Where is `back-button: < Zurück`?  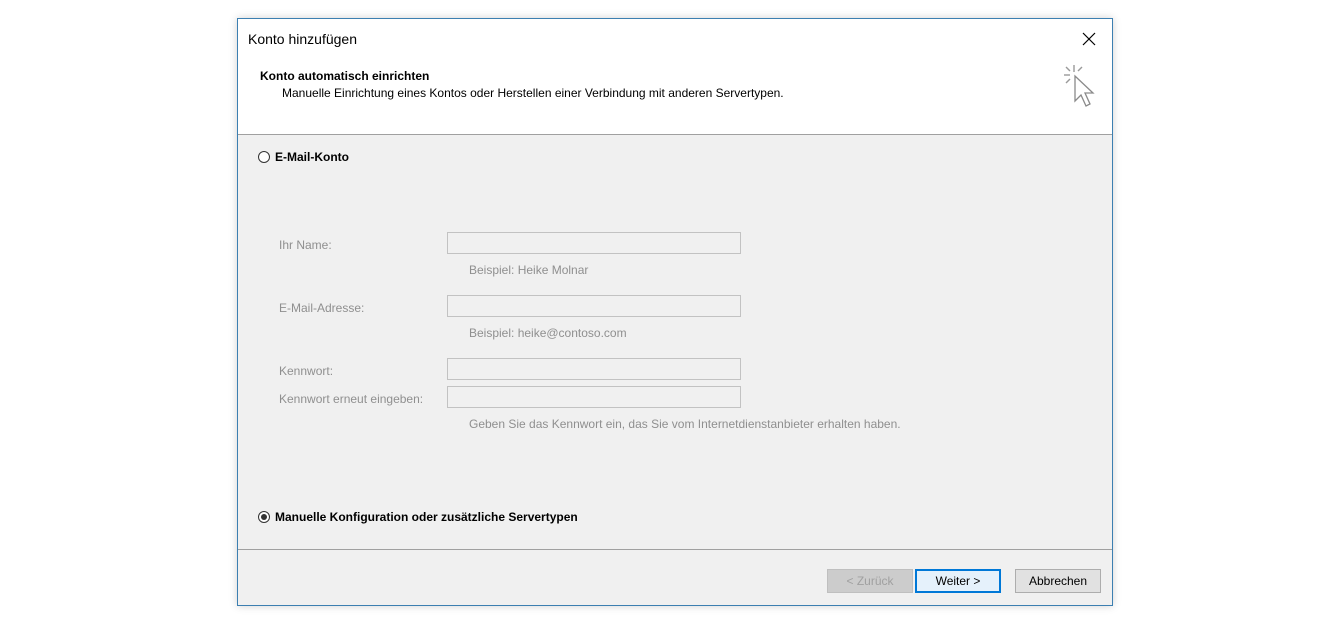 back-button: < Zurück is located at coordinates (870, 581).